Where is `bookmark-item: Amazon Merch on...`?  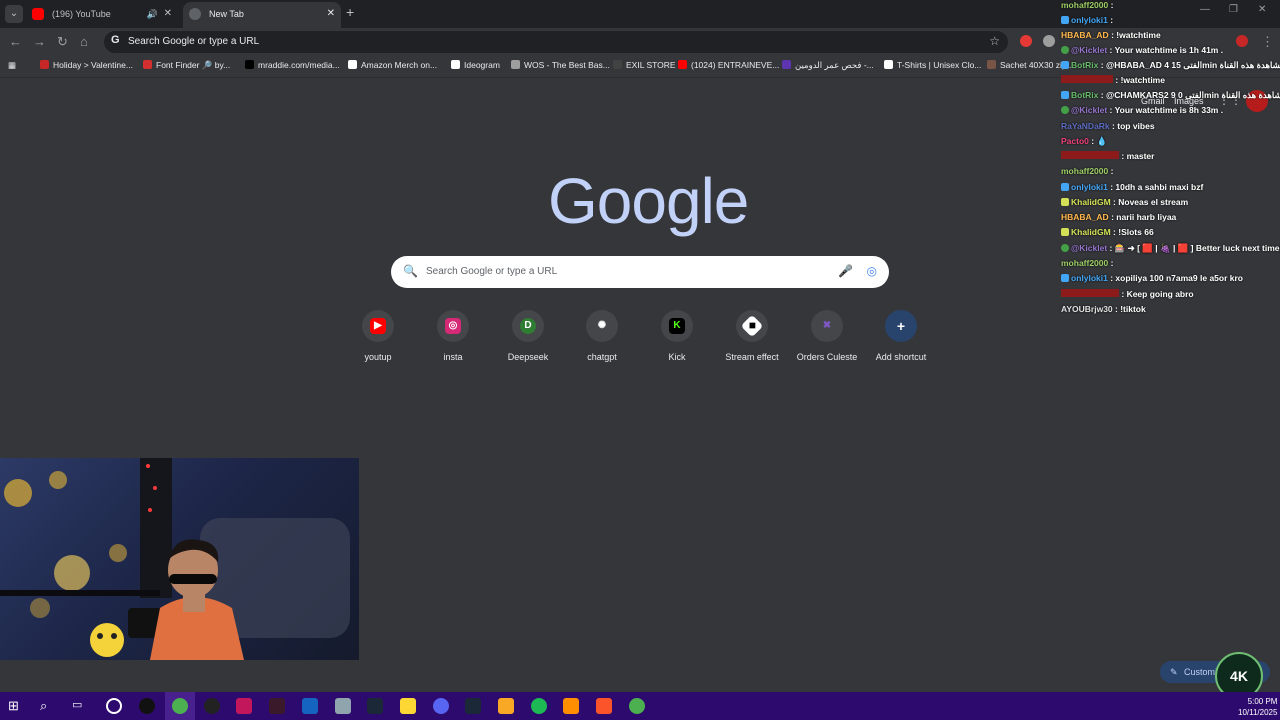 bookmark-item: Amazon Merch on... is located at coordinates (392, 65).